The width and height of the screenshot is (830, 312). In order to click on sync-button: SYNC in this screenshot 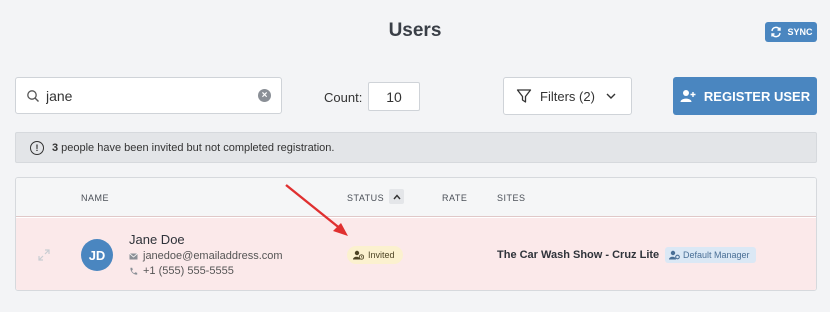, I will do `click(791, 32)`.